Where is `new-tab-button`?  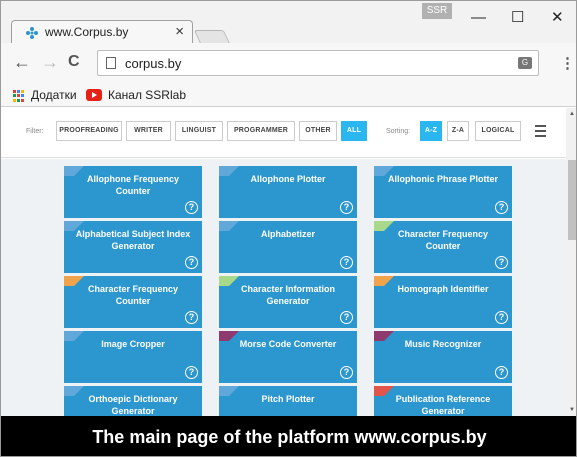
new-tab-button is located at coordinates (212, 37).